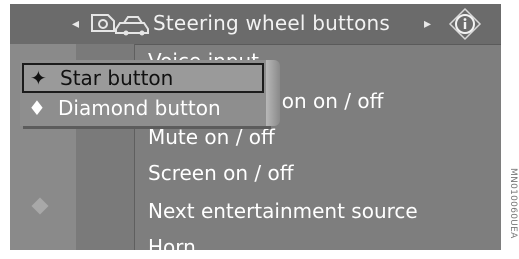  What do you see at coordinates (117, 78) in the screenshot?
I see `popup-item-label: Star button` at bounding box center [117, 78].